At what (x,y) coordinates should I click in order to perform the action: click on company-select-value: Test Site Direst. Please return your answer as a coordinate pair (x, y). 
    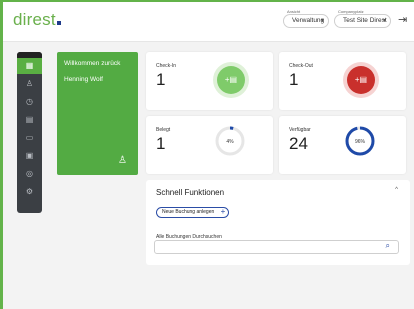
    Looking at the image, I should click on (365, 20).